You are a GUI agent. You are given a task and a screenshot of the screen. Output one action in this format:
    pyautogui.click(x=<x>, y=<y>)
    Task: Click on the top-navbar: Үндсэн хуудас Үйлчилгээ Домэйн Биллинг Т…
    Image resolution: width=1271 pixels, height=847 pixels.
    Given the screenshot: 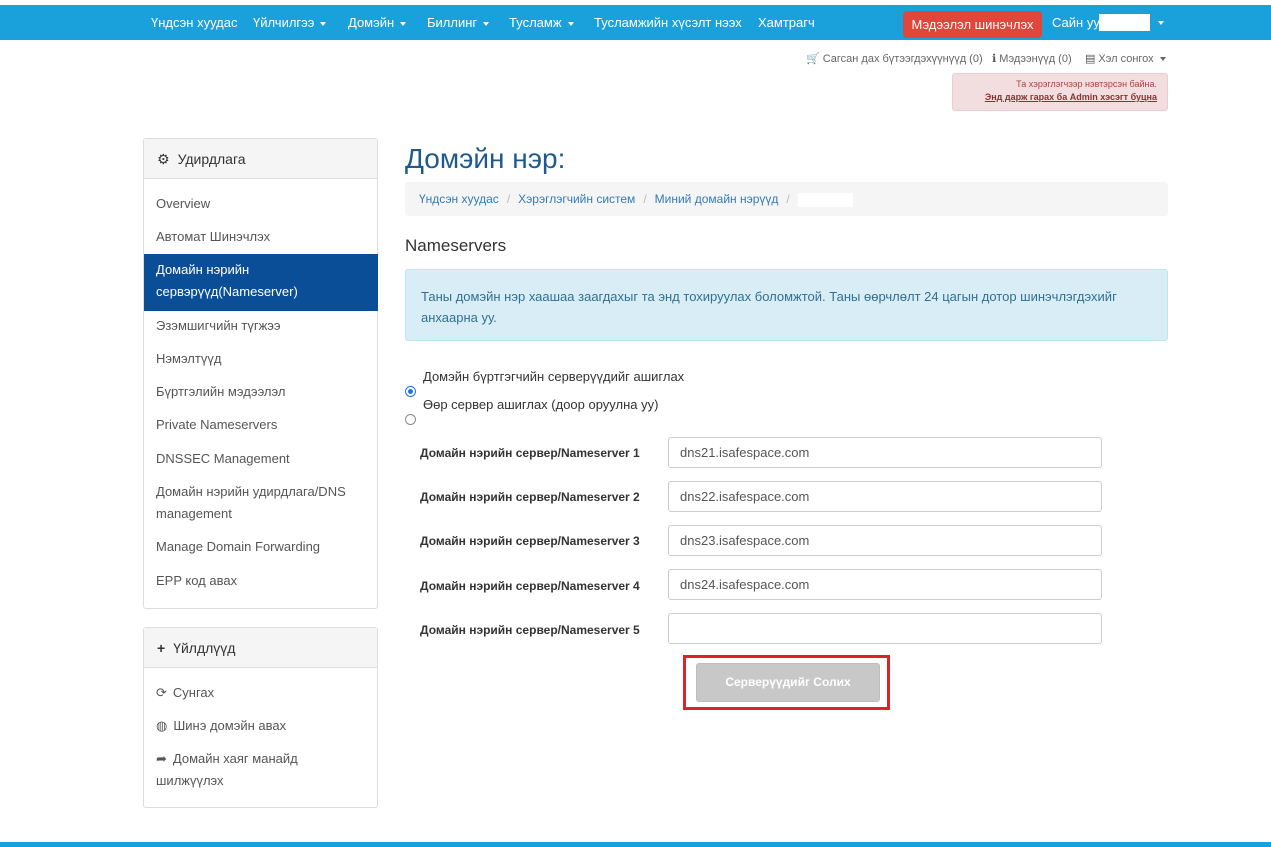 What is the action you would take?
    pyautogui.click(x=635, y=22)
    